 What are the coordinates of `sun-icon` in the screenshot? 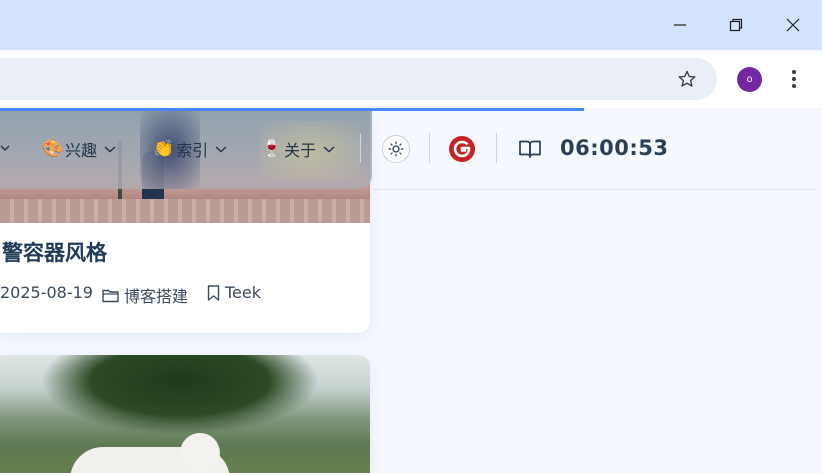 It's located at (396, 149).